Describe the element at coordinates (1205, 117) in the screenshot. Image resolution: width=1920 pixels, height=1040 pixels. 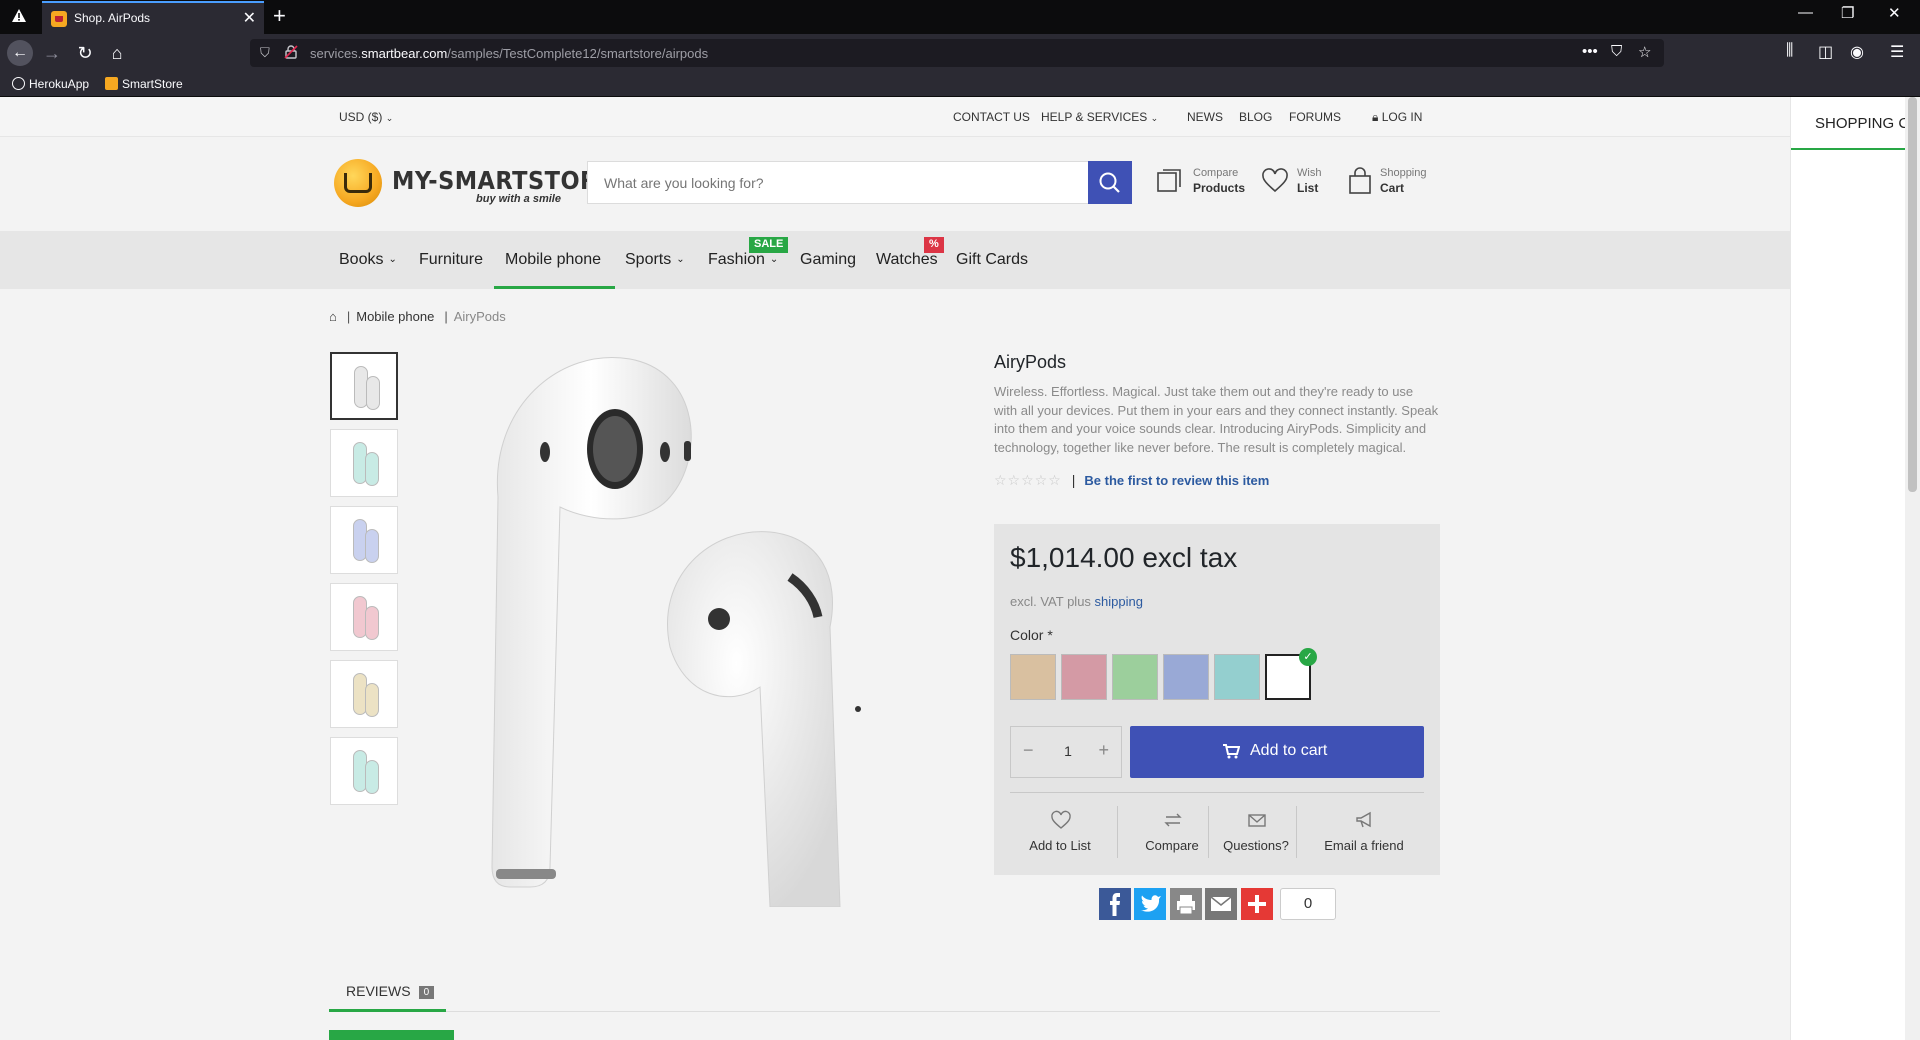
I see `news-link: NEWS` at that location.